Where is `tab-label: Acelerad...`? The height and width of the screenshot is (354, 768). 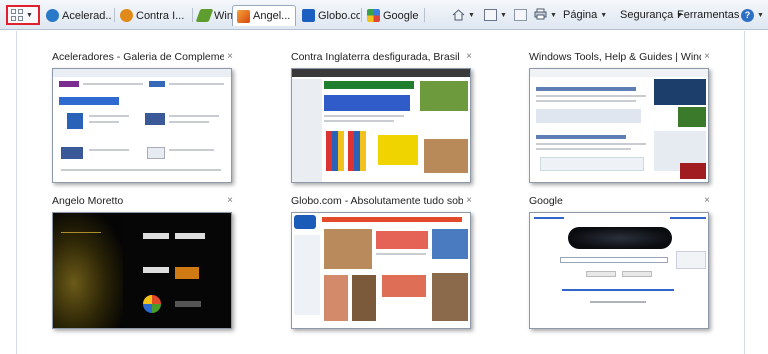 tab-label: Acelerad... is located at coordinates (87, 15).